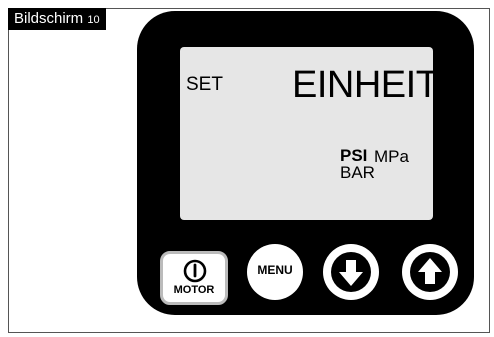  What do you see at coordinates (195, 271) in the screenshot?
I see `power-icon` at bounding box center [195, 271].